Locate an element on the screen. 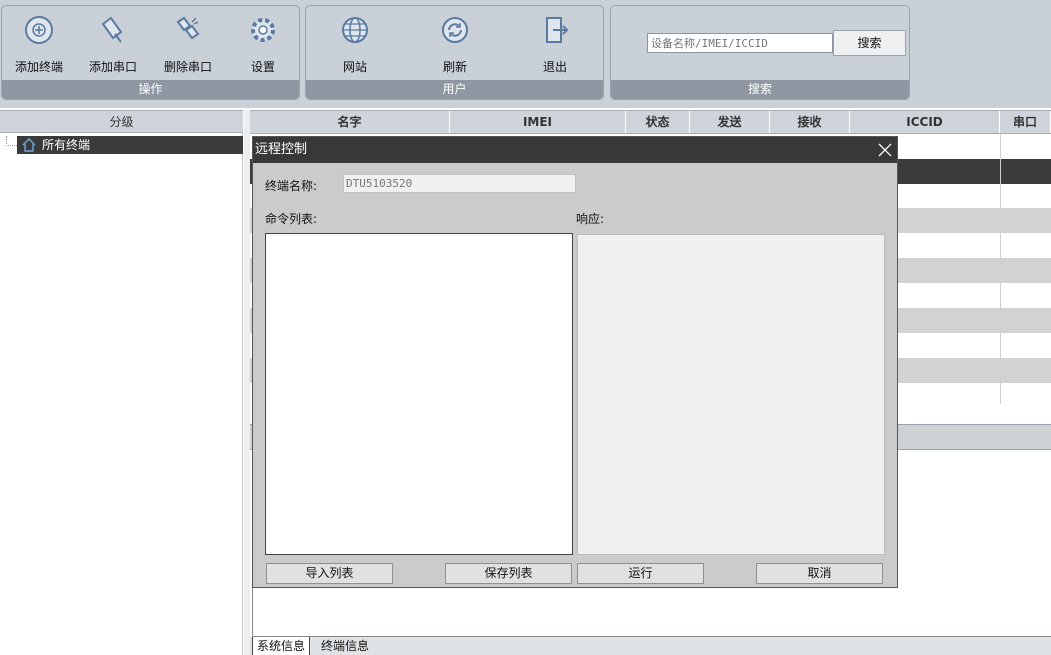  response-box is located at coordinates (731, 394).